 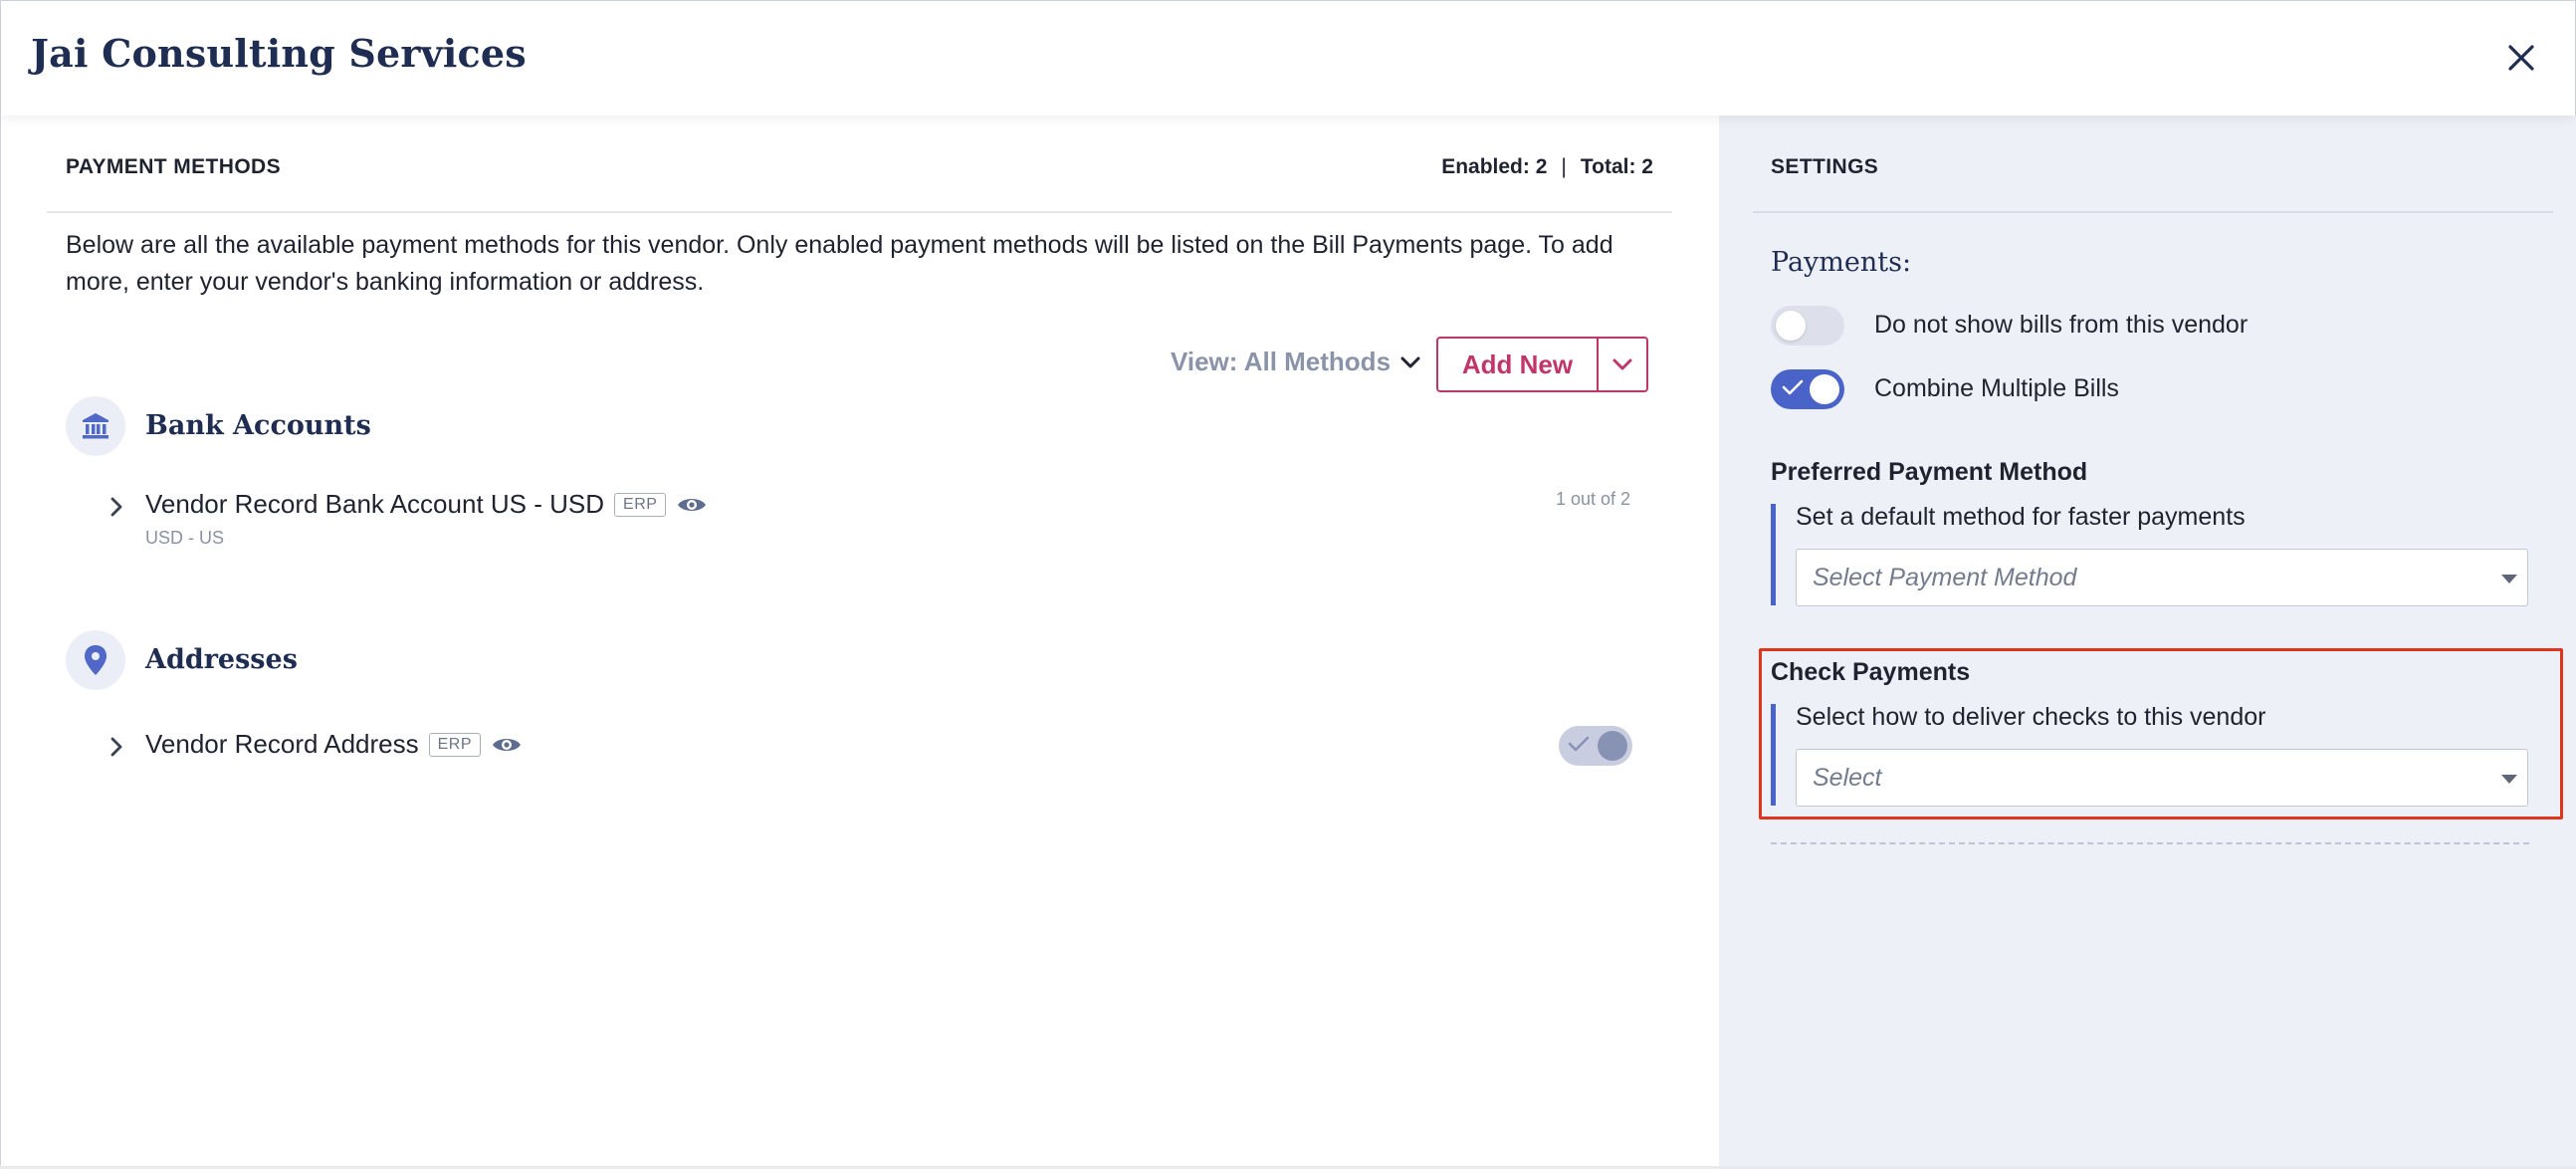 I want to click on bank-account-count: 1 out of 2, so click(x=1593, y=499).